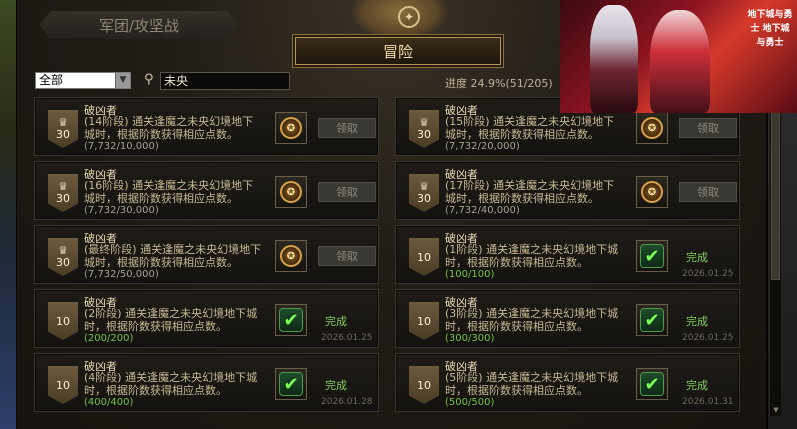  Describe the element at coordinates (109, 402) in the screenshot. I see `achievement-progress: (400/400)` at that location.